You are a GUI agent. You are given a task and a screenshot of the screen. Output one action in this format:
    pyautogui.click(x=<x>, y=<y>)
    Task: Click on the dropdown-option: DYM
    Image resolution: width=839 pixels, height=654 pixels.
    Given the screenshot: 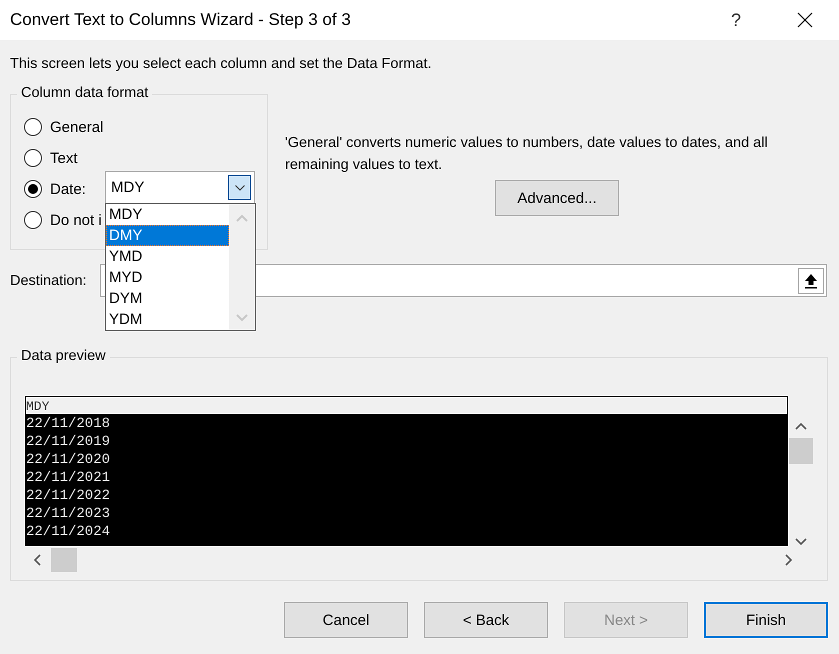 What is the action you would take?
    pyautogui.click(x=167, y=298)
    